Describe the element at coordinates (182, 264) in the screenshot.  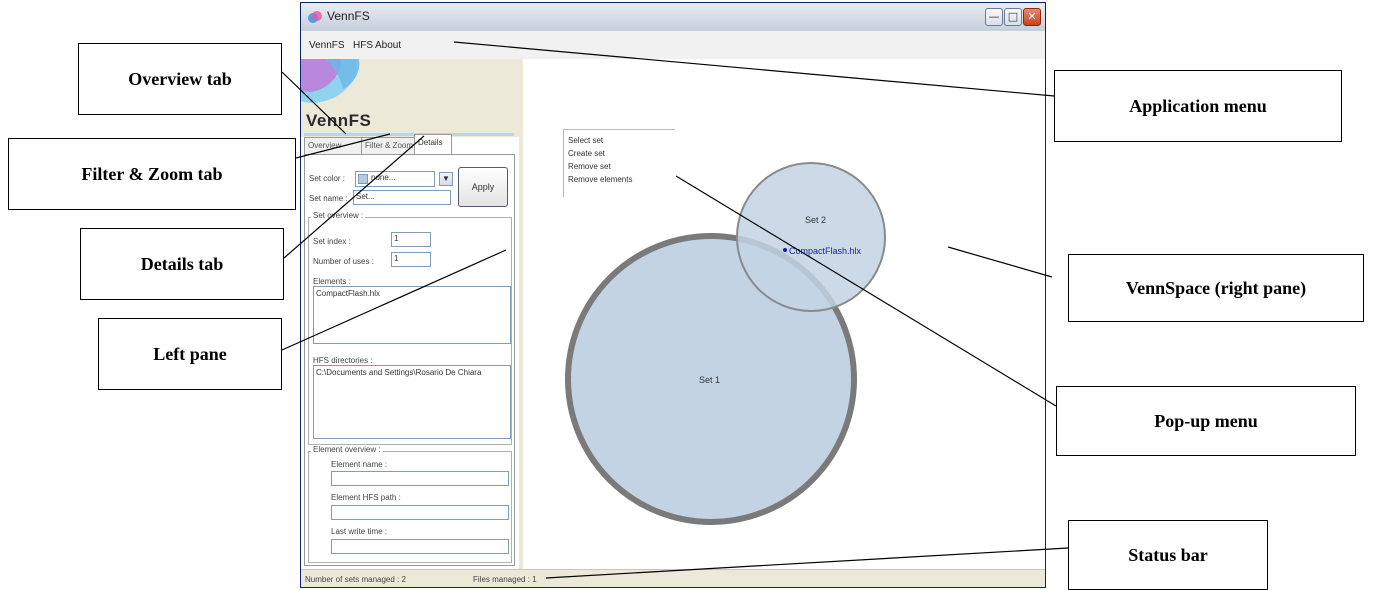
I see `callout-details-tab: Details tab` at that location.